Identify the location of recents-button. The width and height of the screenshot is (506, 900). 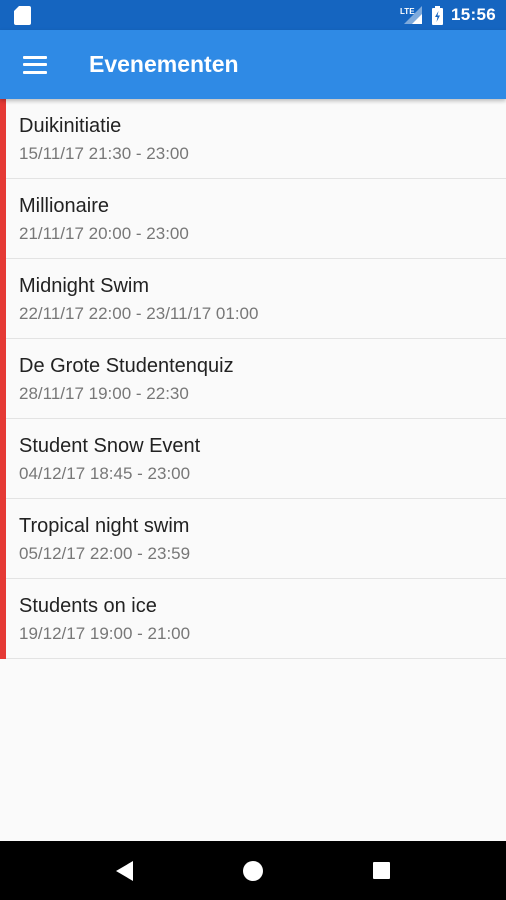
(382, 871).